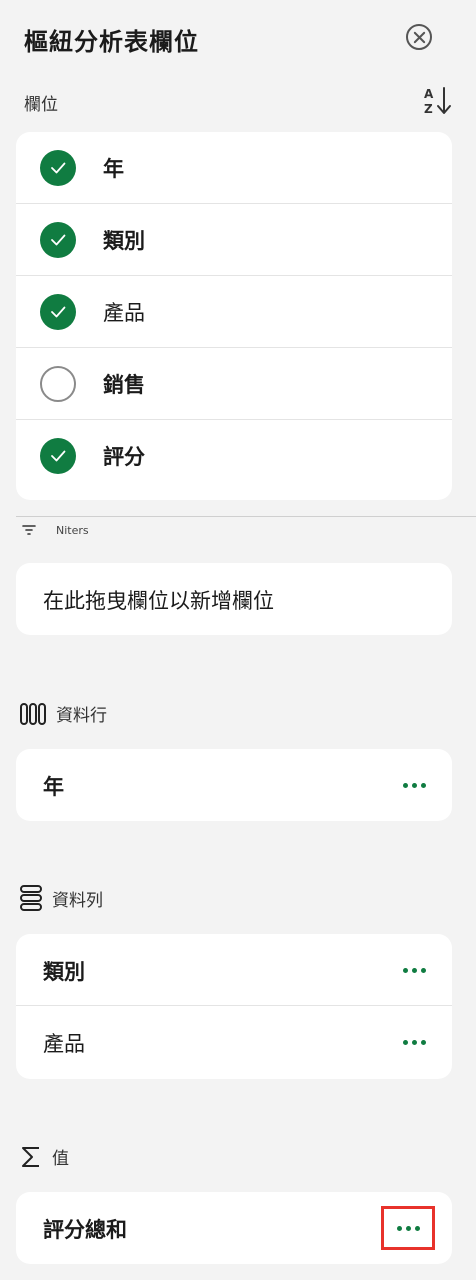 This screenshot has width=476, height=1280. I want to click on svg-text: A, so click(429, 94).